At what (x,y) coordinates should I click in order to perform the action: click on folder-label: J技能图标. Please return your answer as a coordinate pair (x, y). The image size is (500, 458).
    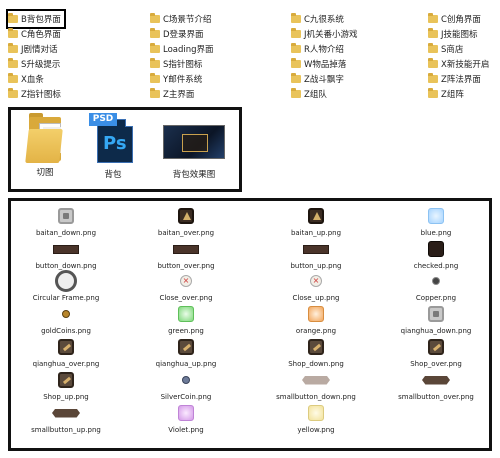
    Looking at the image, I should click on (459, 35).